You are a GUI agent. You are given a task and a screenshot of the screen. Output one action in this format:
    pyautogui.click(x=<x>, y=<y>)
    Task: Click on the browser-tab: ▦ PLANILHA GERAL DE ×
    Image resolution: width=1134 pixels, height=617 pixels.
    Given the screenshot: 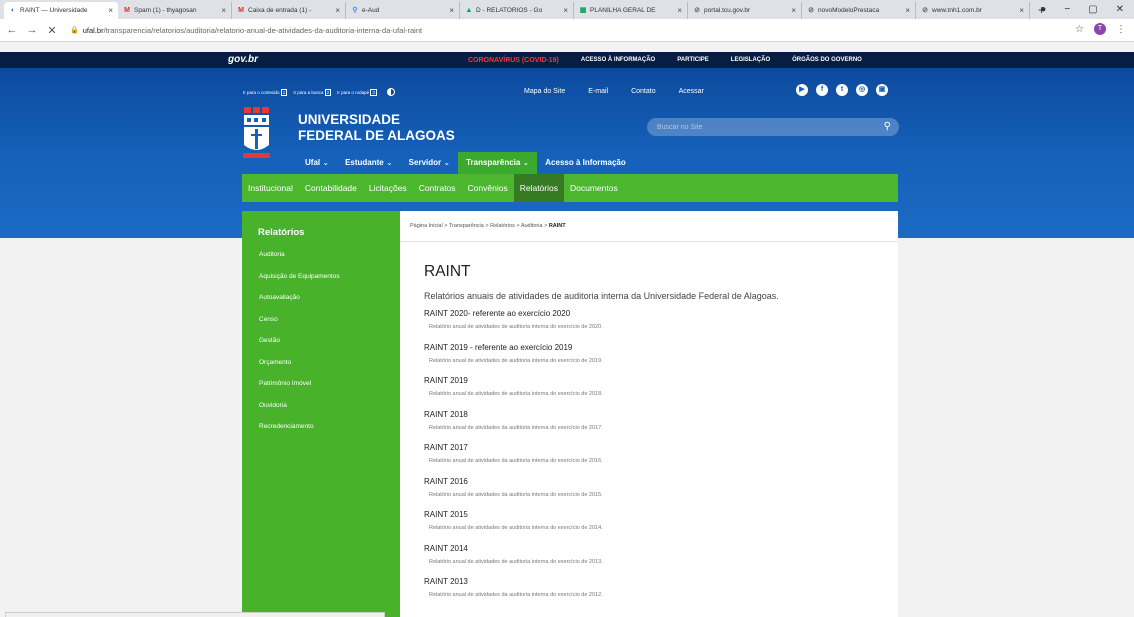 What is the action you would take?
    pyautogui.click(x=631, y=10)
    